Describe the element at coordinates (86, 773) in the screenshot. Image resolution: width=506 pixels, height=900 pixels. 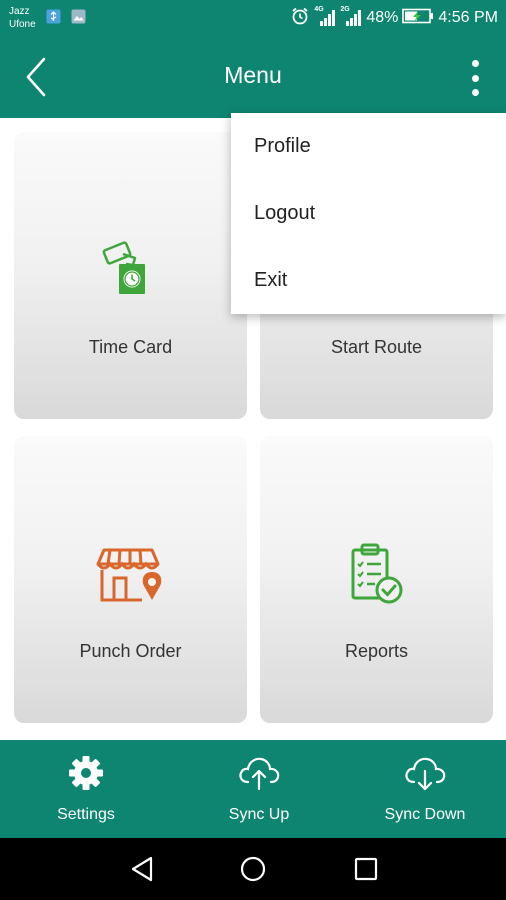
I see `gear-icon` at that location.